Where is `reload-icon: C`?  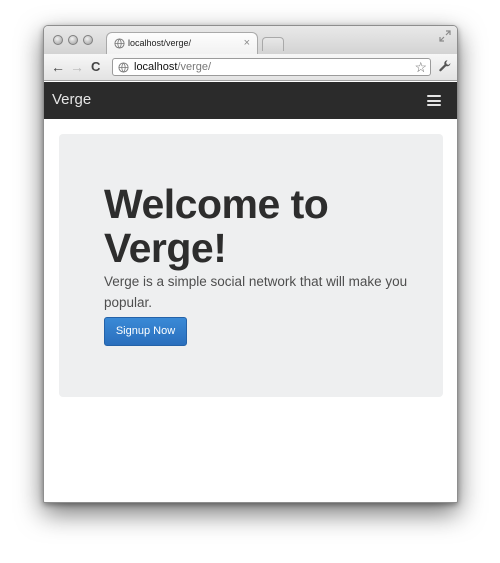 reload-icon: C is located at coordinates (95, 67).